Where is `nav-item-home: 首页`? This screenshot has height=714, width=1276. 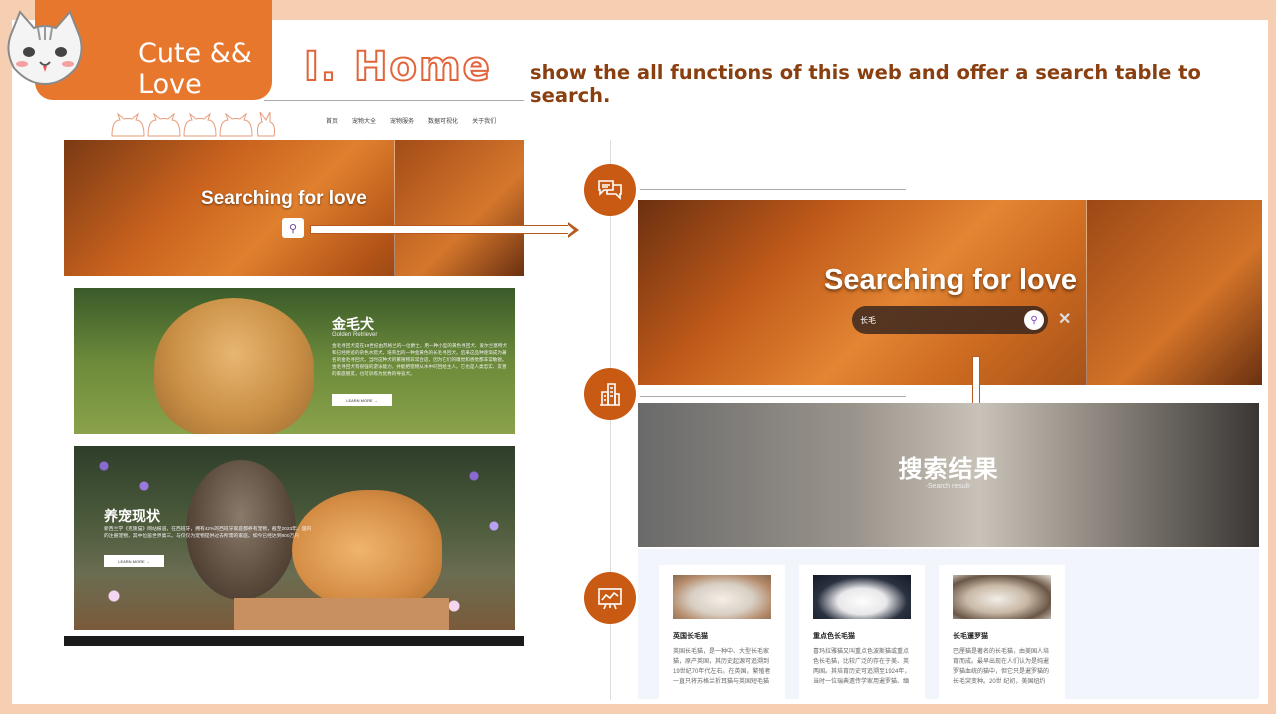 nav-item-home: 首页 is located at coordinates (332, 120).